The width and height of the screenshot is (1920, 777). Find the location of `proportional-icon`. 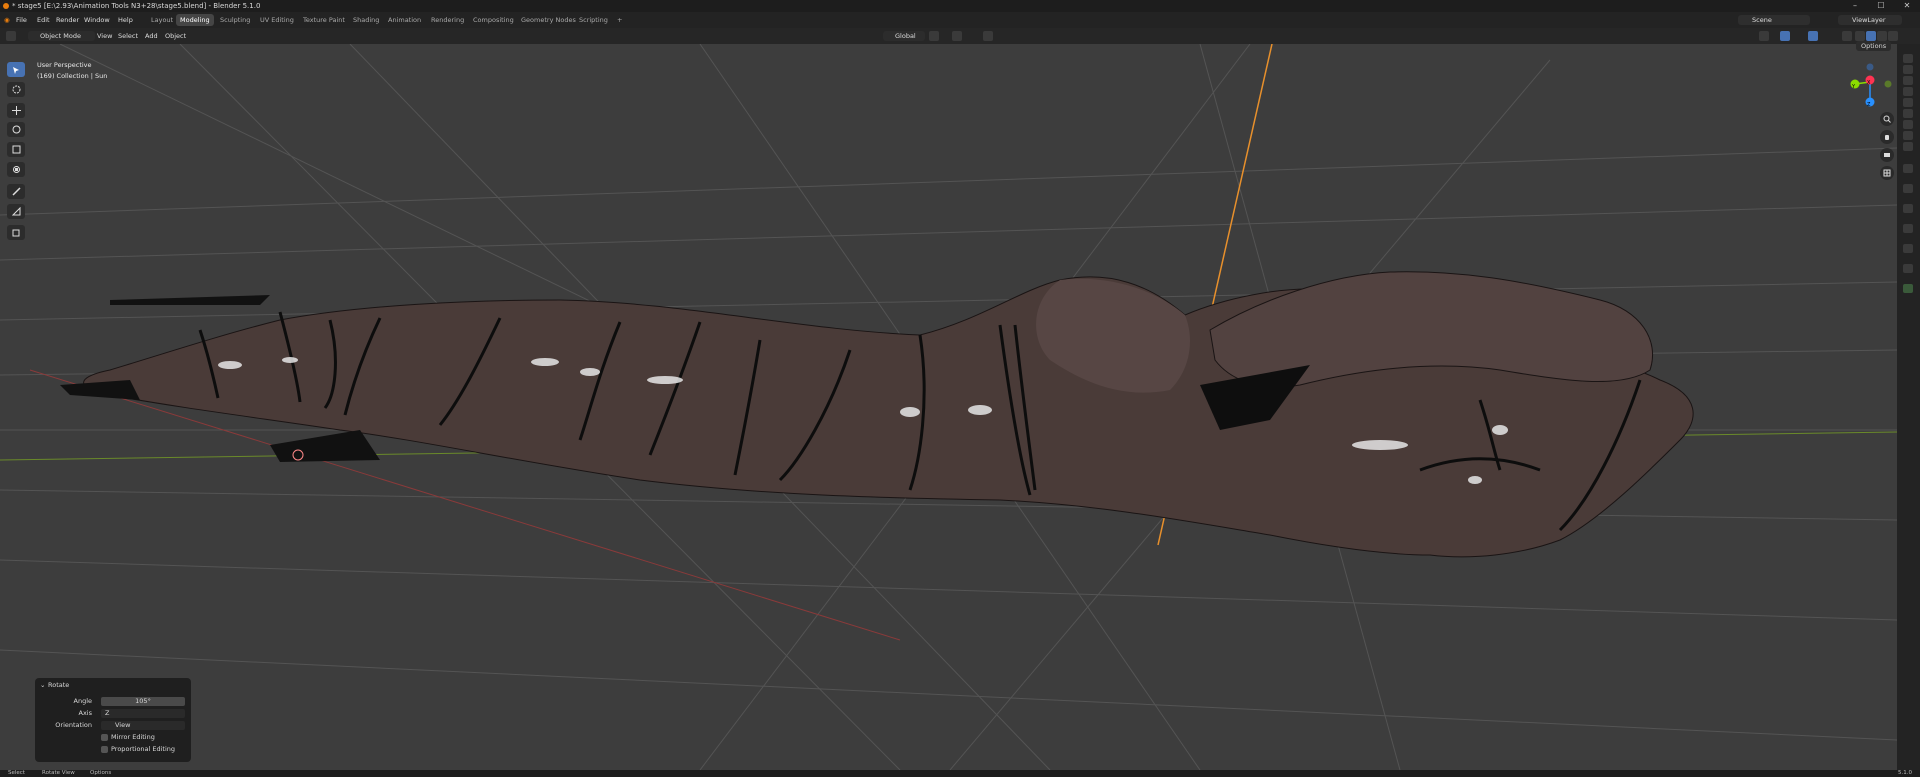

proportional-icon is located at coordinates (988, 36).